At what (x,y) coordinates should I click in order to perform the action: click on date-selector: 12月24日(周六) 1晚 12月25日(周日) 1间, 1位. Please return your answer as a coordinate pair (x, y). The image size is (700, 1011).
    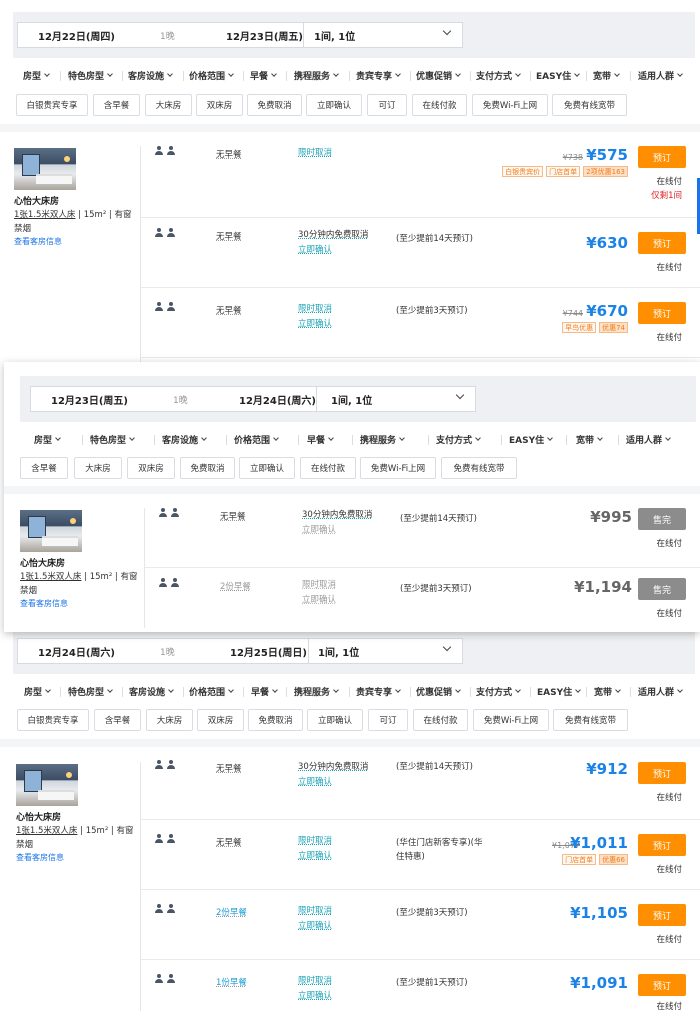
    Looking at the image, I should click on (240, 651).